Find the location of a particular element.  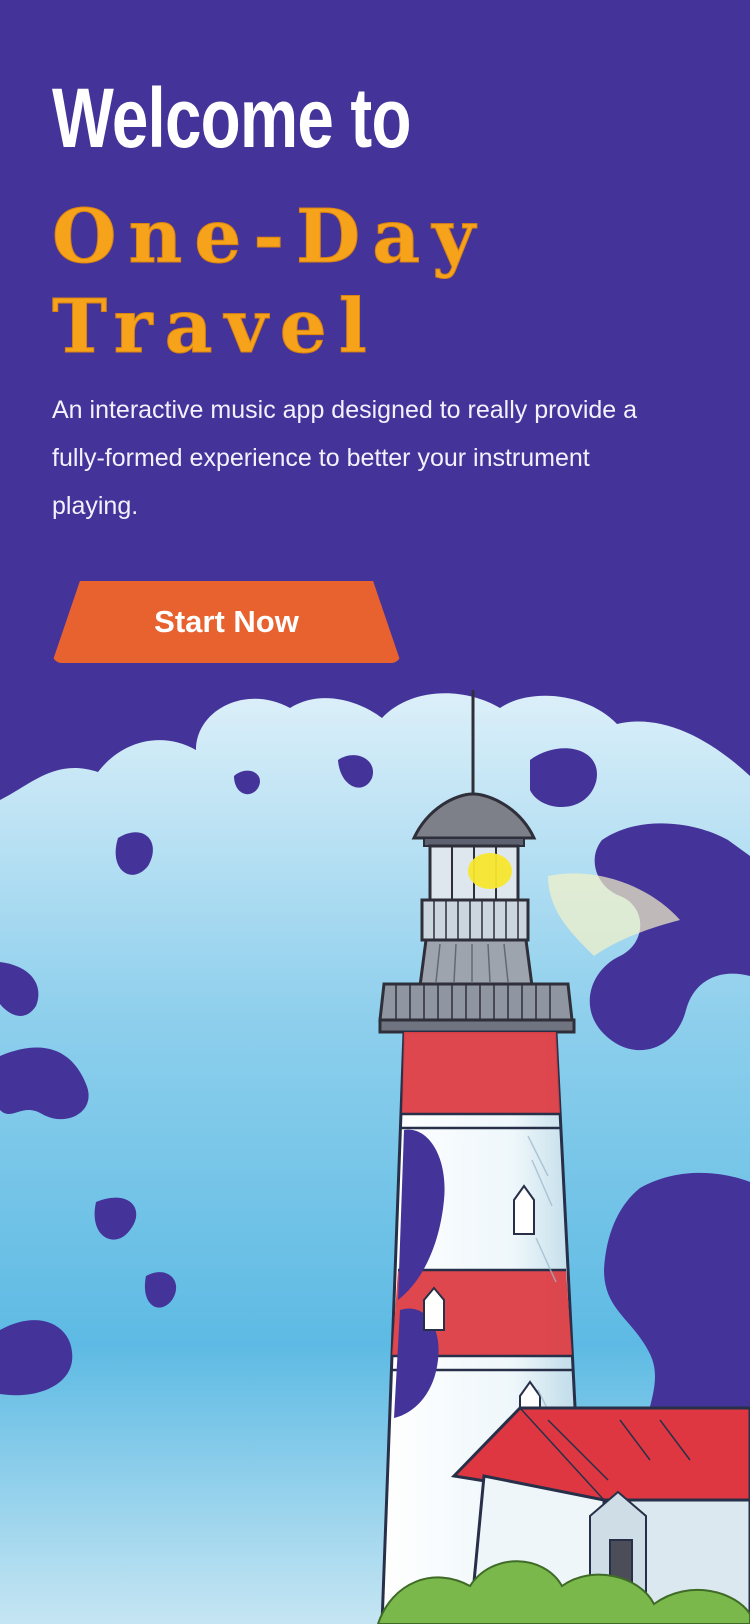

start-now-button: Start Now is located at coordinates (226, 622).